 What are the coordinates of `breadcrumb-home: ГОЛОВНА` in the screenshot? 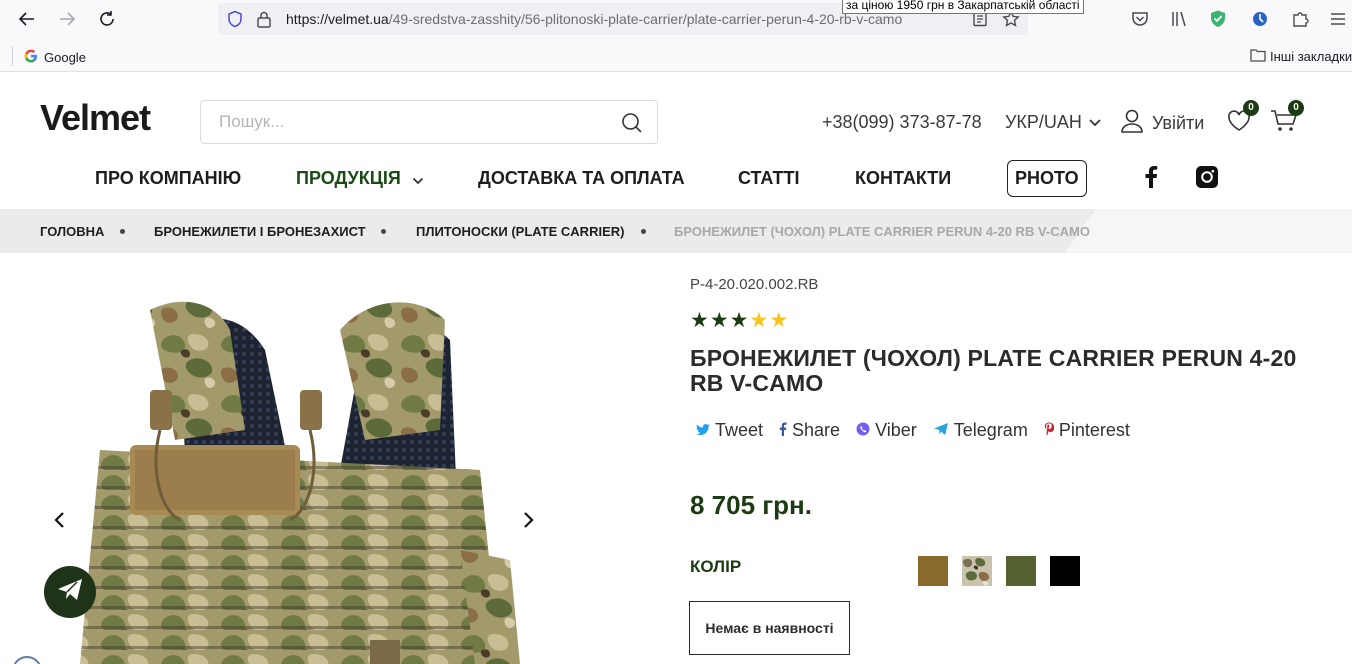 It's located at (72, 231).